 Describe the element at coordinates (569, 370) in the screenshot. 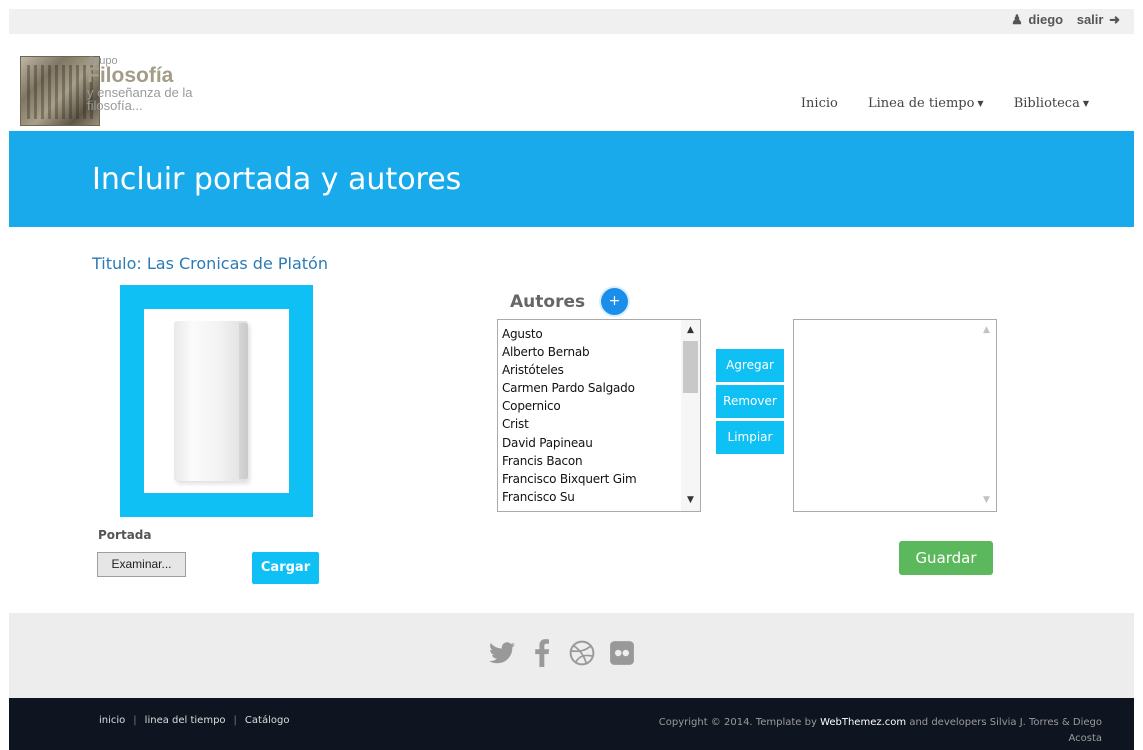

I see `author-option: Aristóteles` at that location.